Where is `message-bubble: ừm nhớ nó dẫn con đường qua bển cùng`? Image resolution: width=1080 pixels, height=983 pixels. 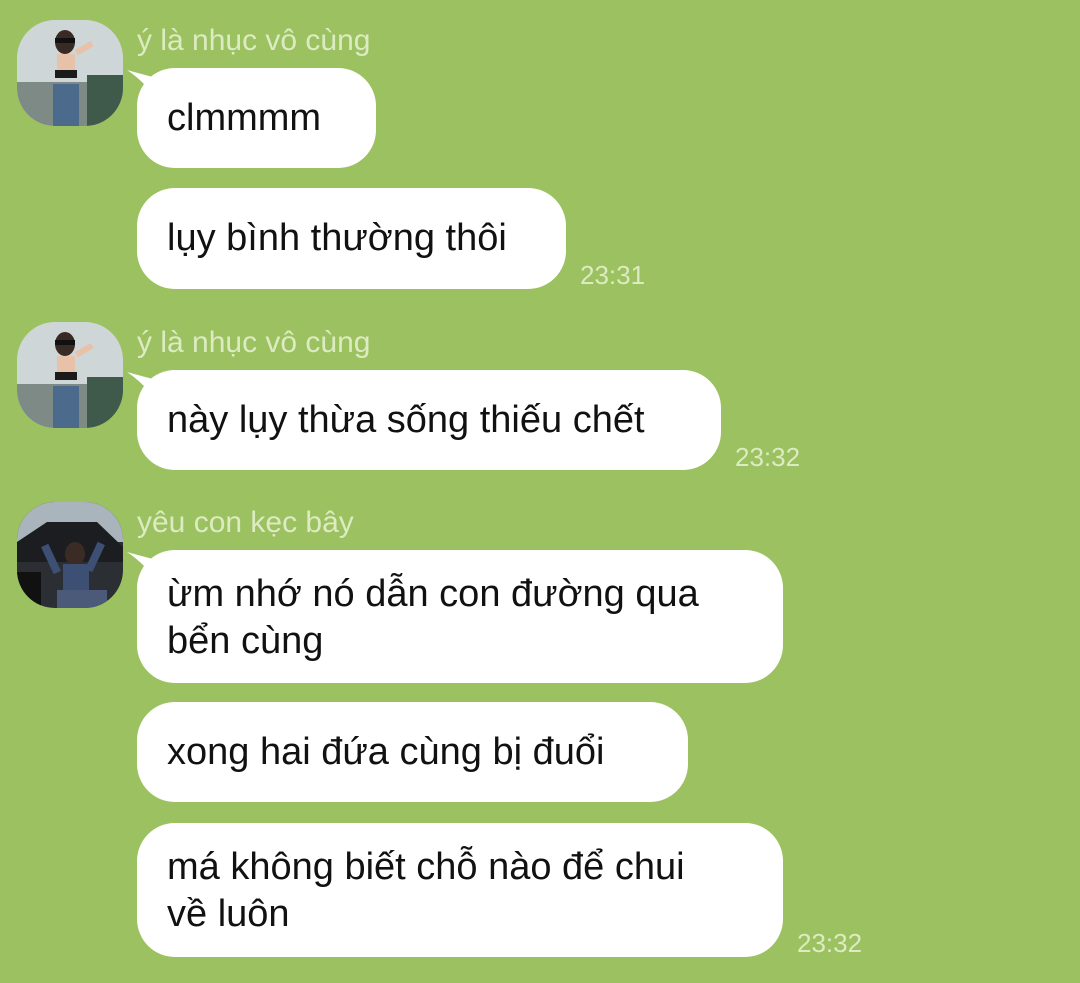 message-bubble: ừm nhớ nó dẫn con đường qua bển cùng is located at coordinates (460, 616).